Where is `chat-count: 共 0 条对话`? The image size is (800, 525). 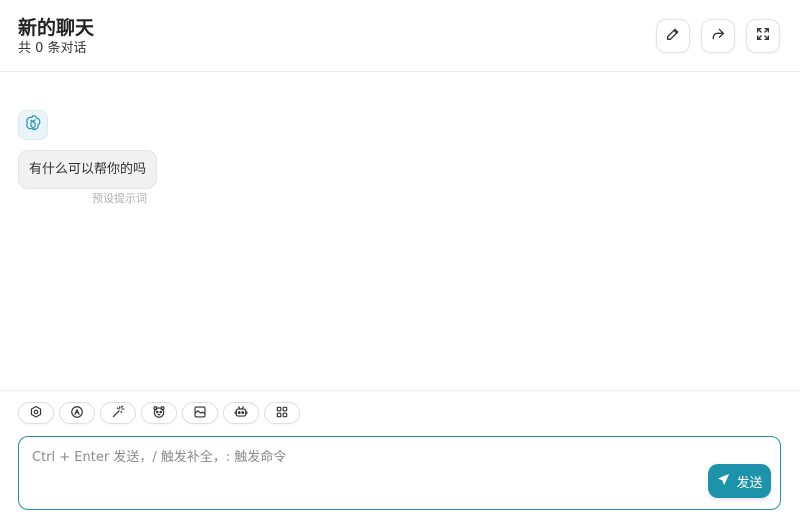
chat-count: 共 0 条对话 is located at coordinates (52, 48).